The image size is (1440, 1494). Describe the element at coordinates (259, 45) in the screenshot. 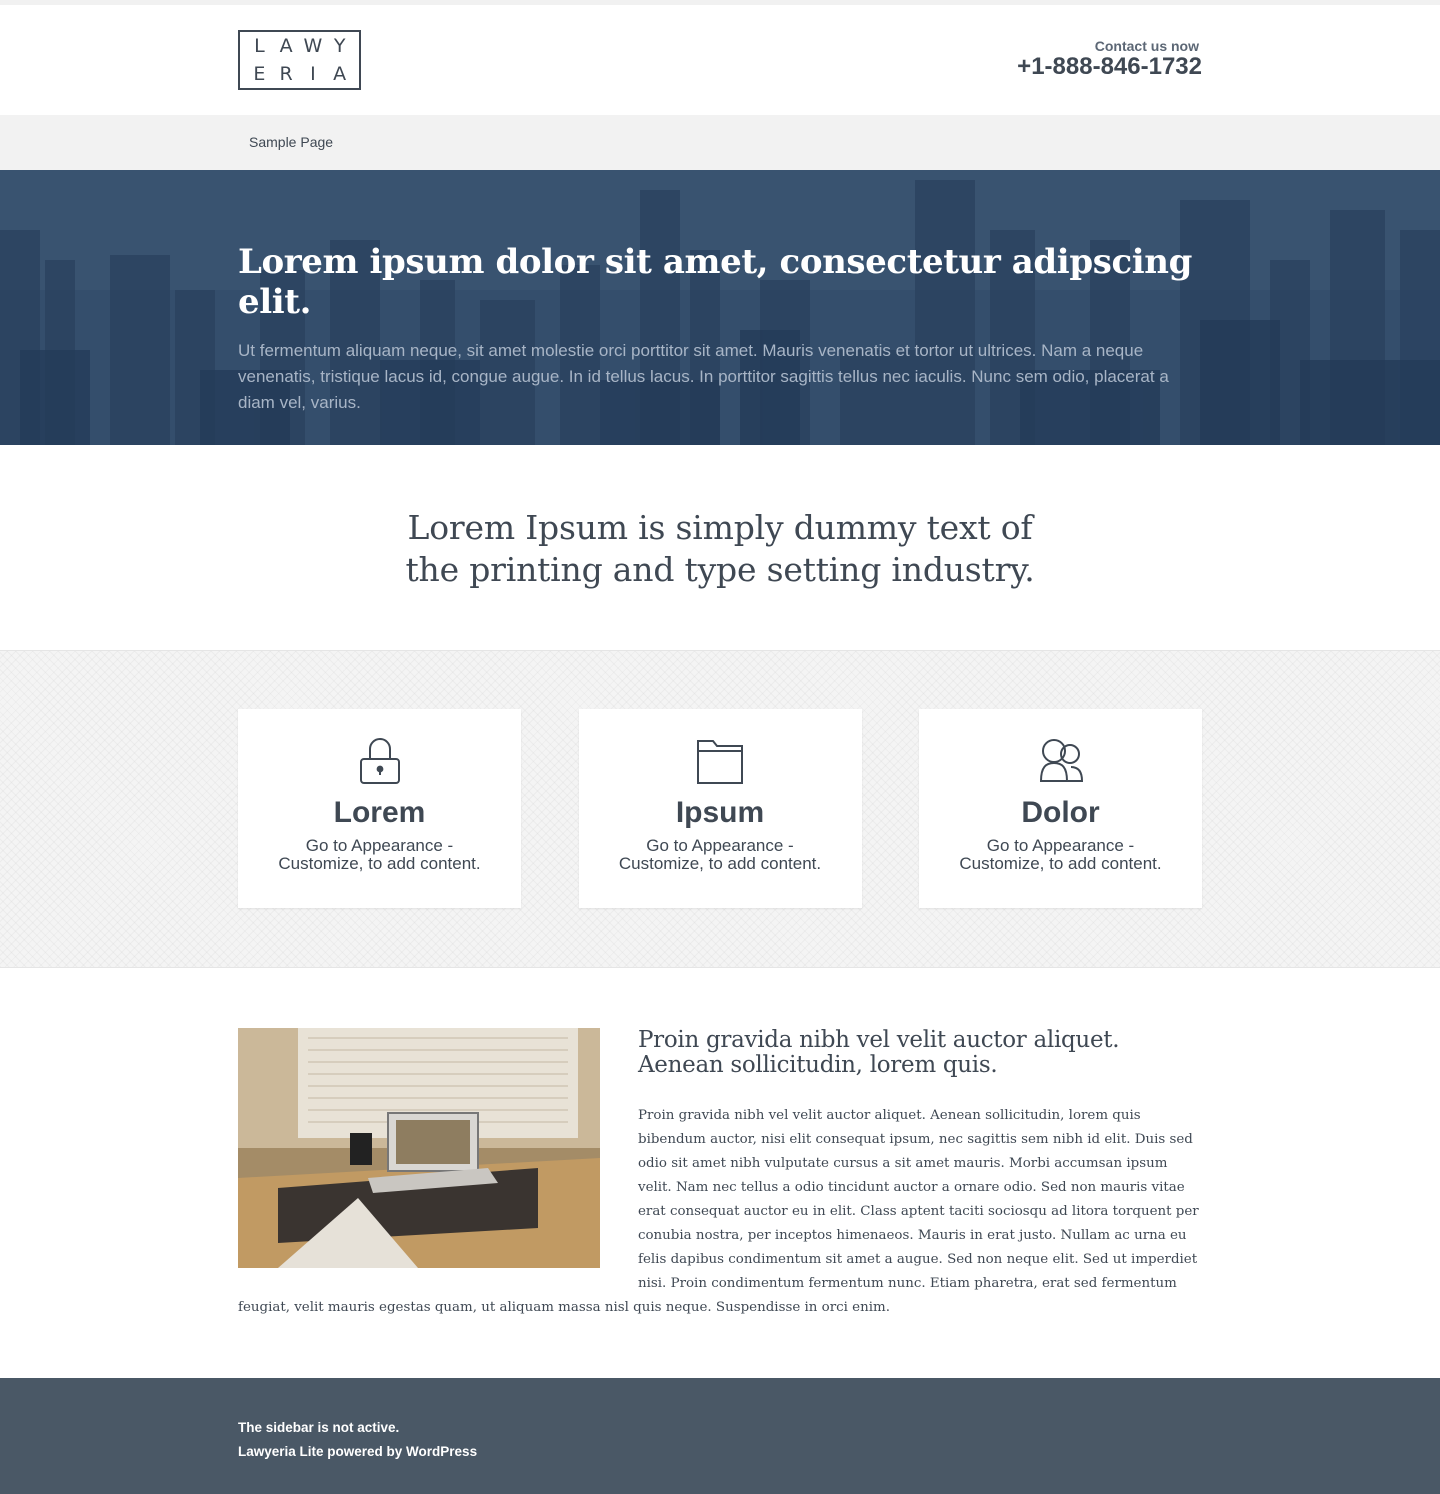

I see `logo-letter: L` at that location.